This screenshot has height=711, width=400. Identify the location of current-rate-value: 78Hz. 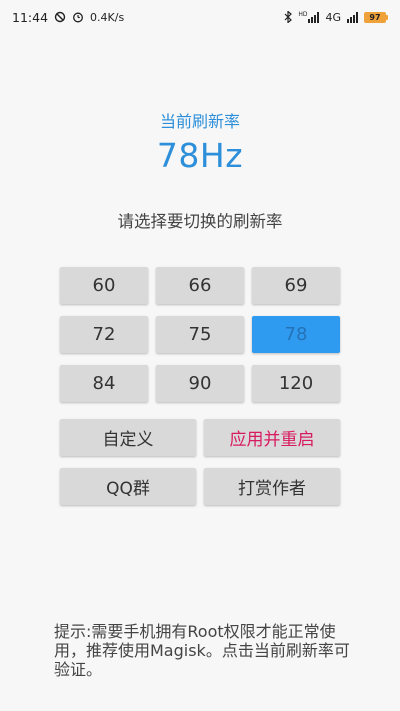
(200, 155).